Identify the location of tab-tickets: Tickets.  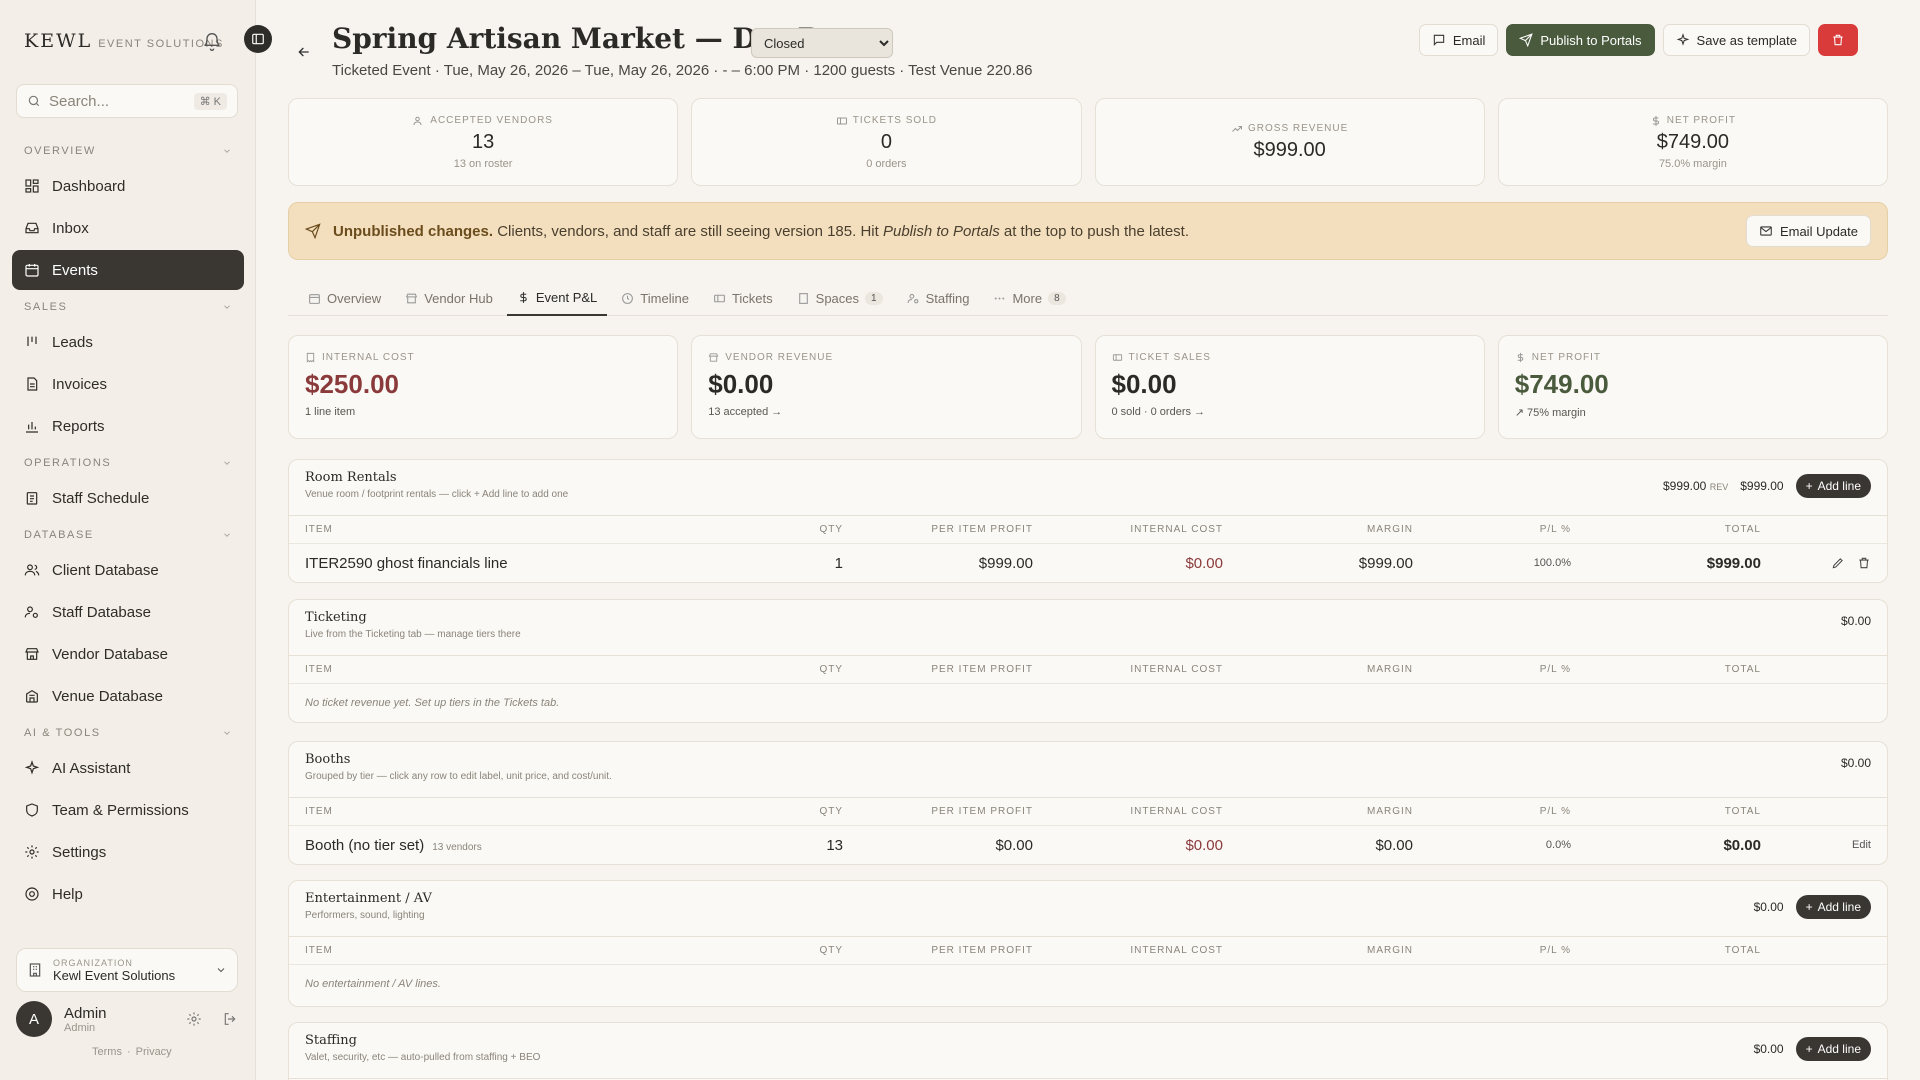
(743, 298).